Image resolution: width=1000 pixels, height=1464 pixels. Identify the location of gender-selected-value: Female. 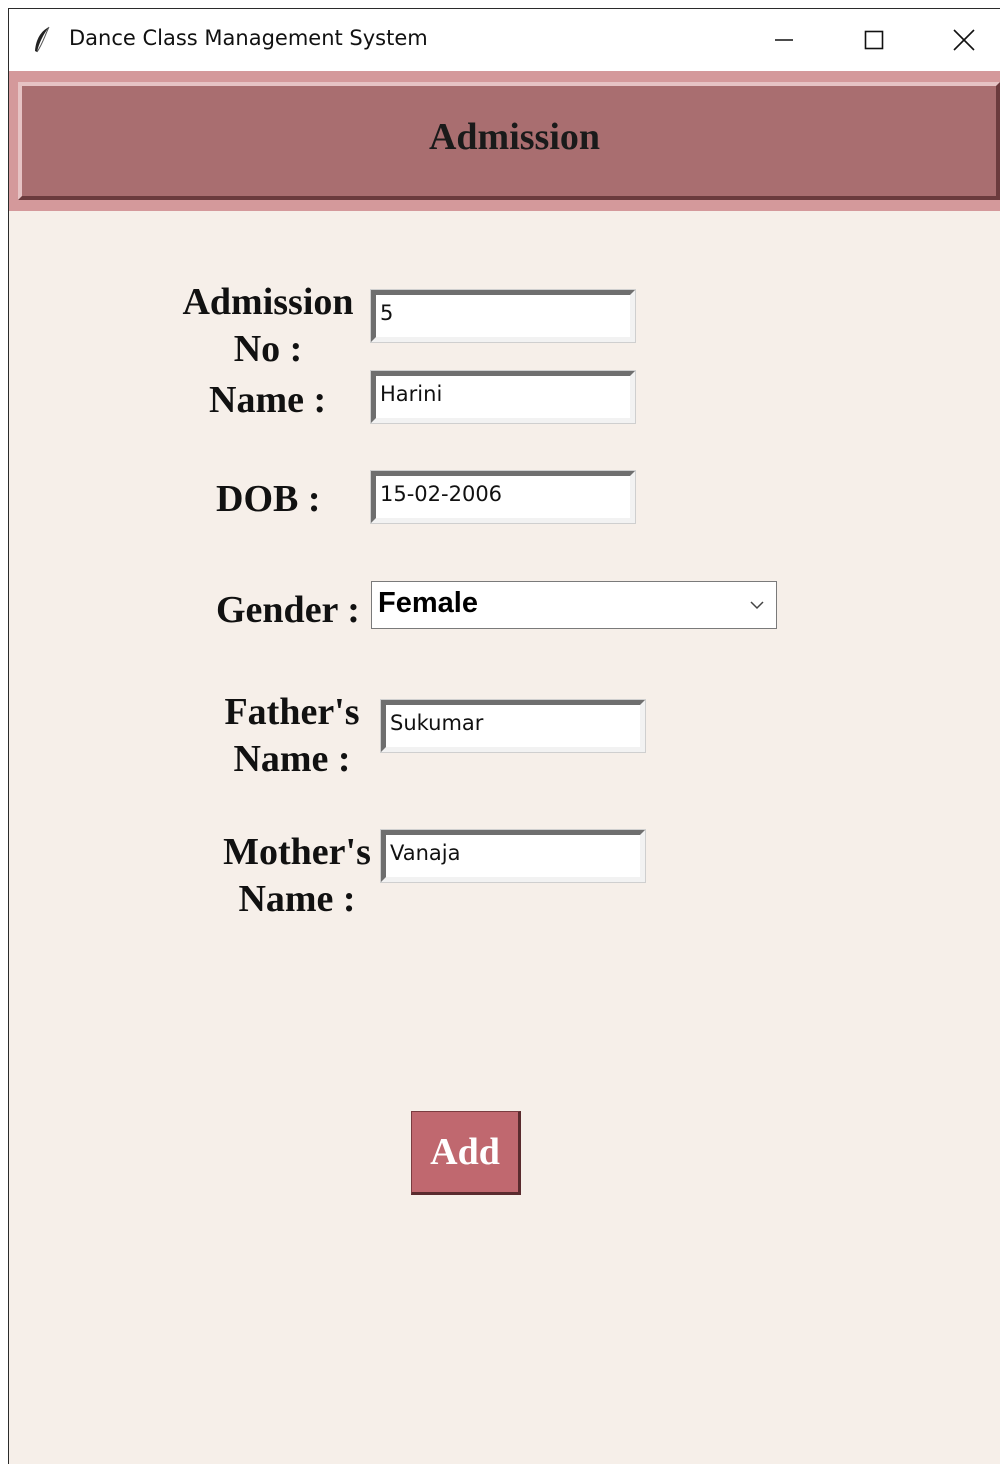
(428, 603).